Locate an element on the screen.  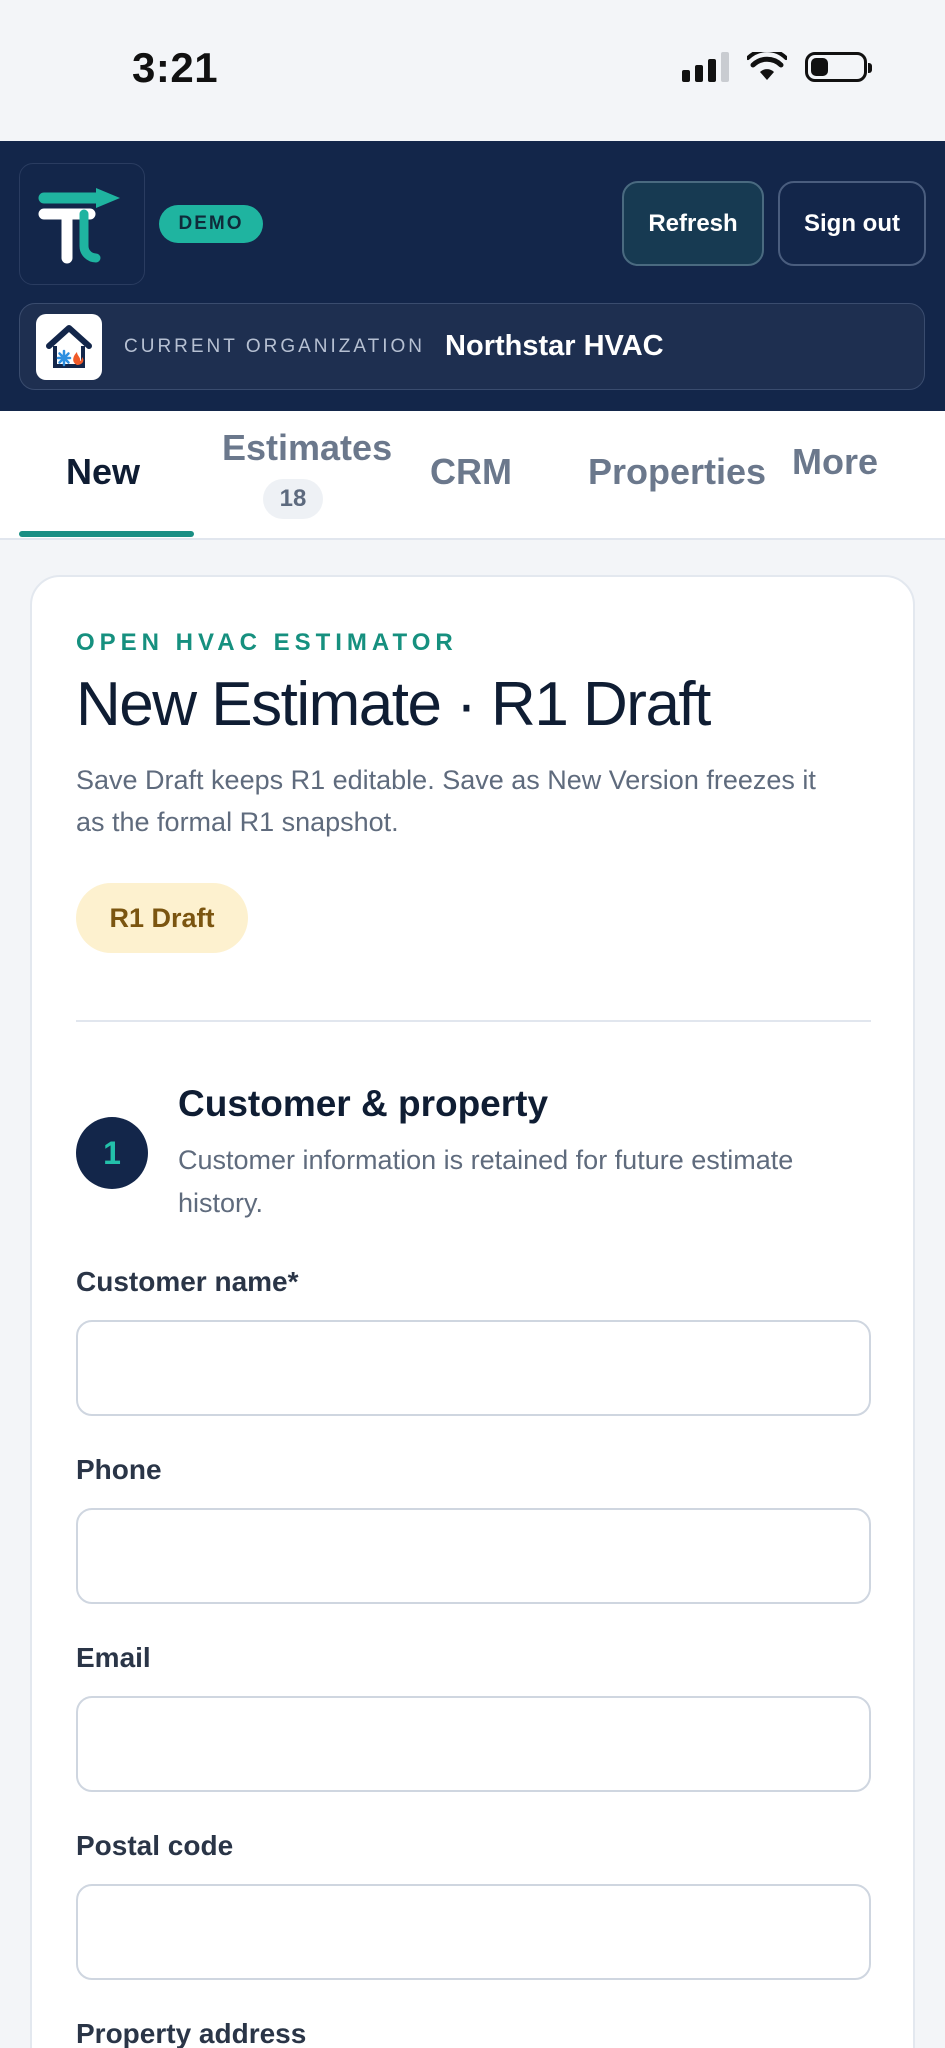
organization-selector: CURRENT ORGANIZATION Northstar HVAC is located at coordinates (472, 346).